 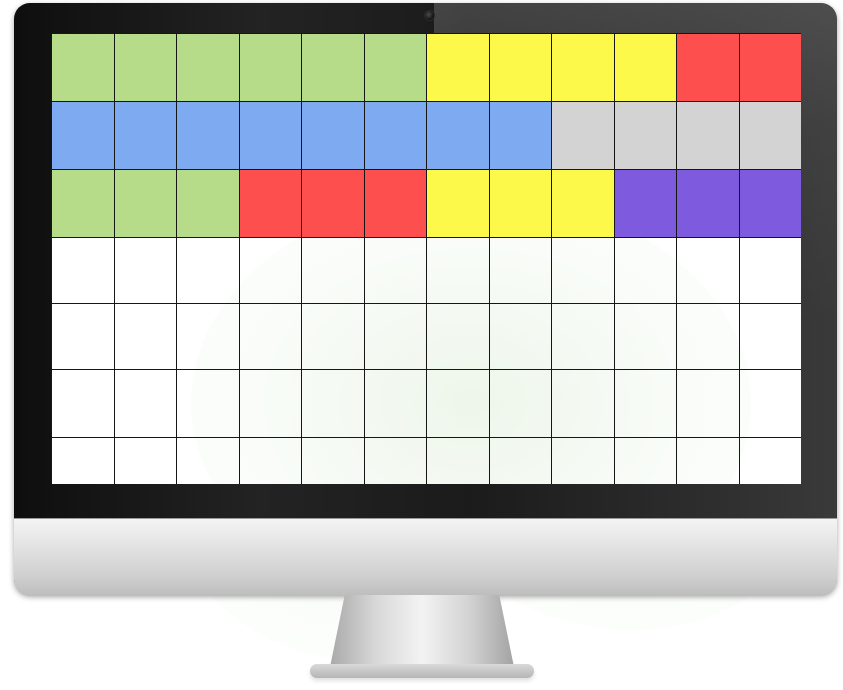 I want to click on monitor-stand, so click(x=422, y=631).